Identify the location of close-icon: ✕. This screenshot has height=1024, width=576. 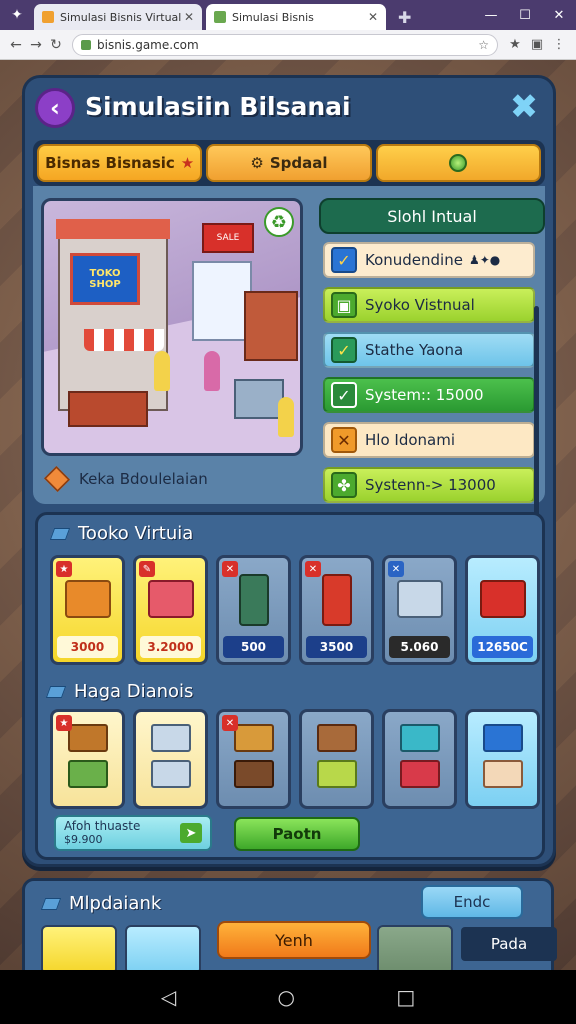
(559, 15).